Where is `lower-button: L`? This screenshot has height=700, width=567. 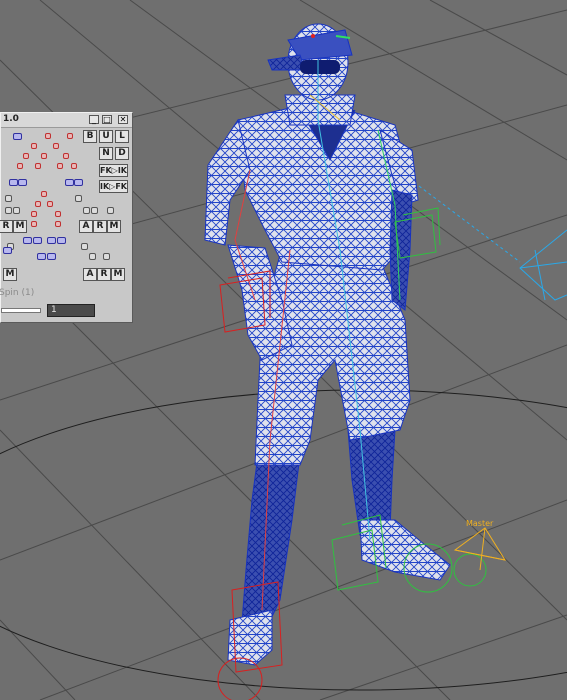
lower-button: L is located at coordinates (122, 136).